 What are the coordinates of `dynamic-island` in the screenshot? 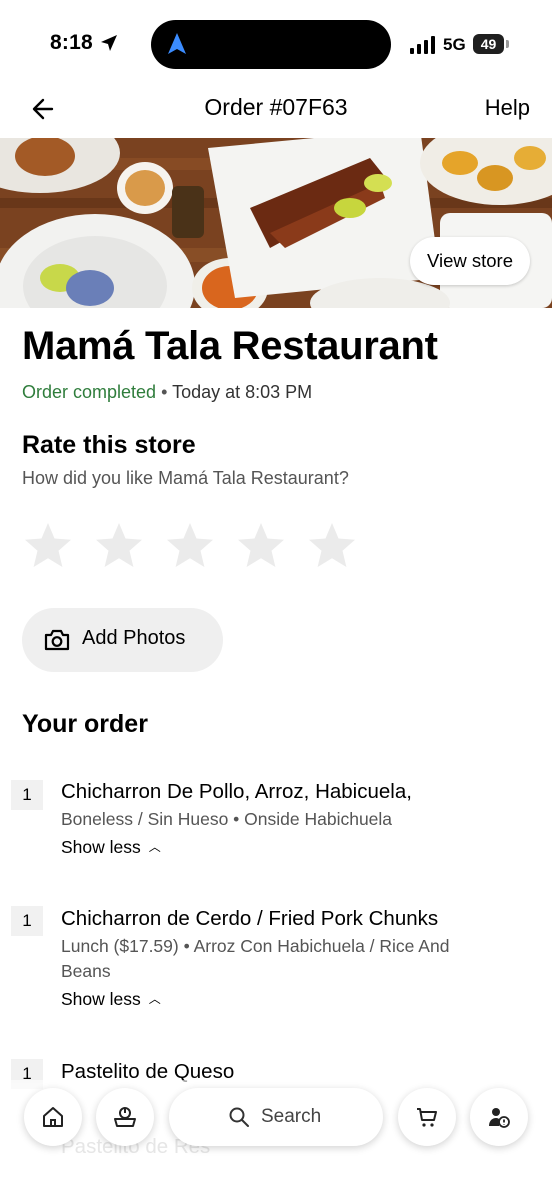 It's located at (271, 44).